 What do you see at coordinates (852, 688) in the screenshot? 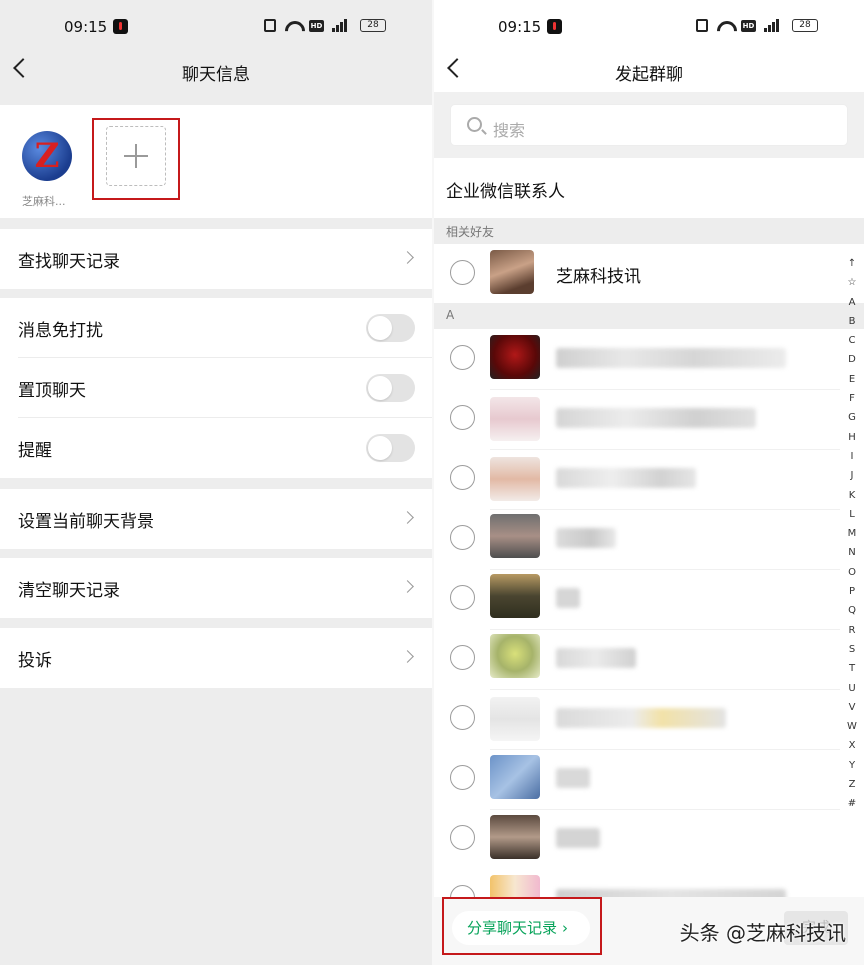
I see `index-letter: U` at bounding box center [852, 688].